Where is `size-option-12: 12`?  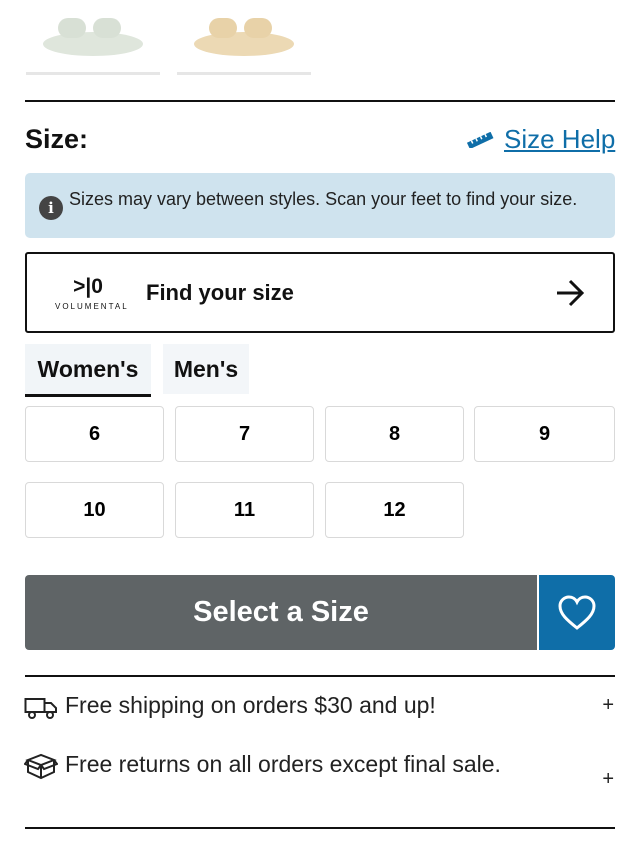
size-option-12: 12 is located at coordinates (394, 510).